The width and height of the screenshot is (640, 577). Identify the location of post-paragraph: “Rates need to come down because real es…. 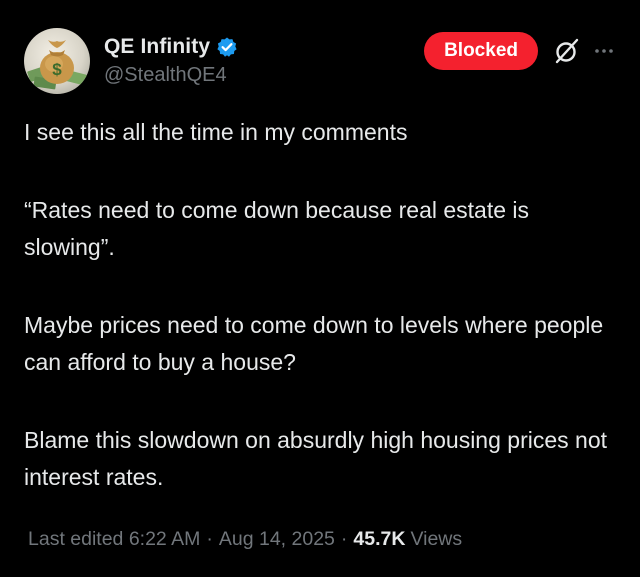
(277, 228).